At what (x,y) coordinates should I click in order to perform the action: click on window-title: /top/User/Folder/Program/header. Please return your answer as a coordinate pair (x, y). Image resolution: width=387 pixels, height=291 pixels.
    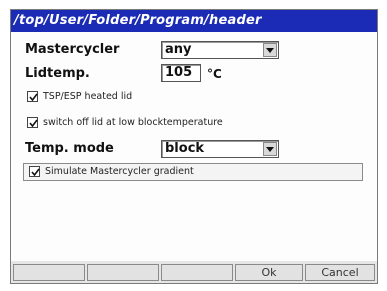
    Looking at the image, I should click on (194, 21).